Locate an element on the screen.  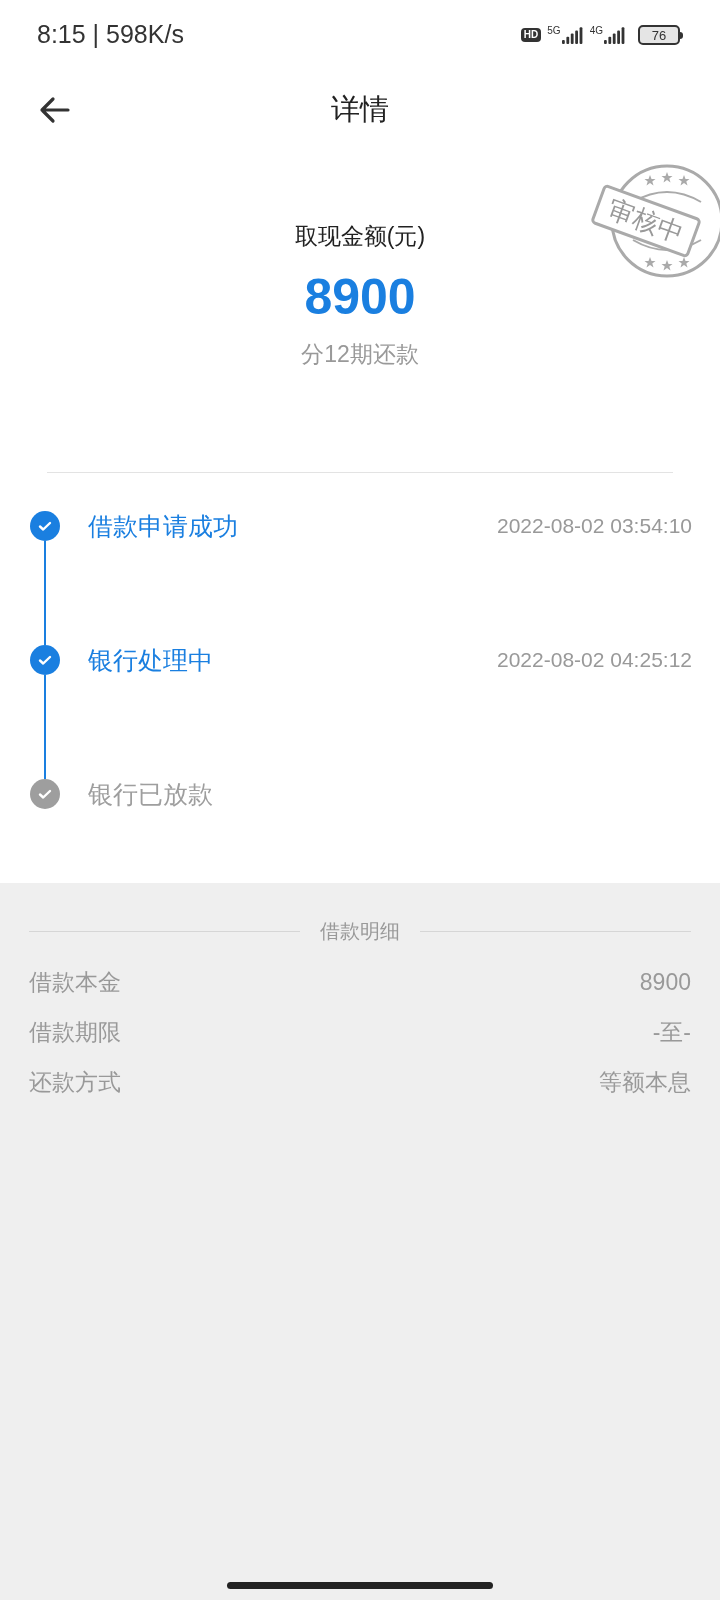
detail-label: 还款方式 is located at coordinates (75, 1082).